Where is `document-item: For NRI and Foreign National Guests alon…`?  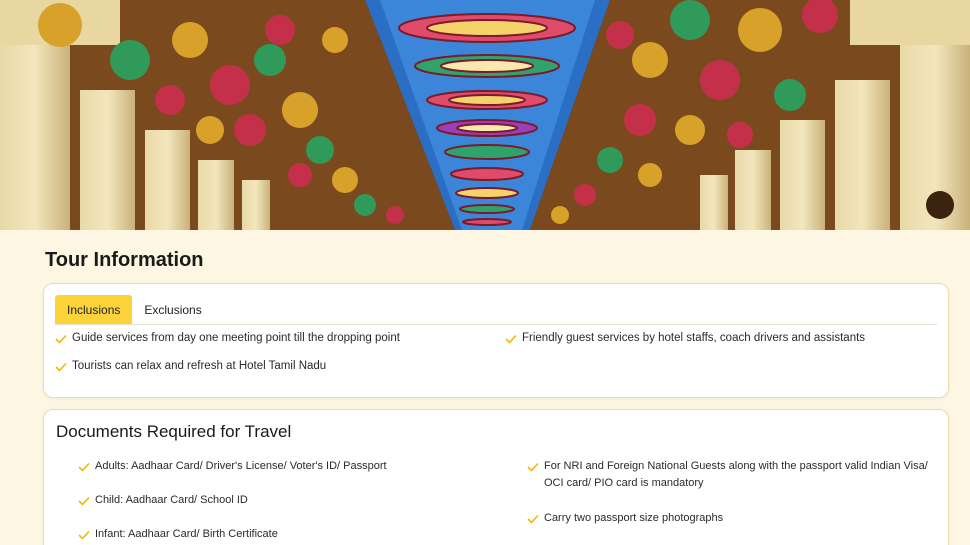
document-item: For NRI and Foreign National Guests alon… is located at coordinates (732, 475).